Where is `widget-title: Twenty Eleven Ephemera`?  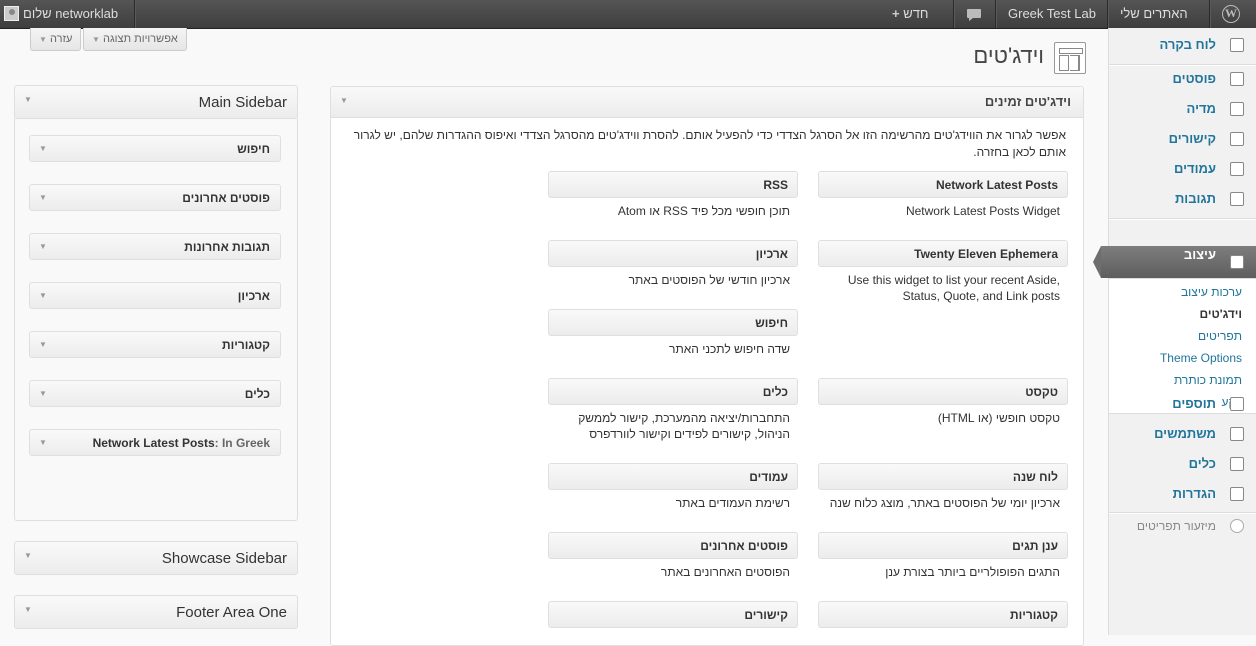
widget-title: Twenty Eleven Ephemera is located at coordinates (986, 254).